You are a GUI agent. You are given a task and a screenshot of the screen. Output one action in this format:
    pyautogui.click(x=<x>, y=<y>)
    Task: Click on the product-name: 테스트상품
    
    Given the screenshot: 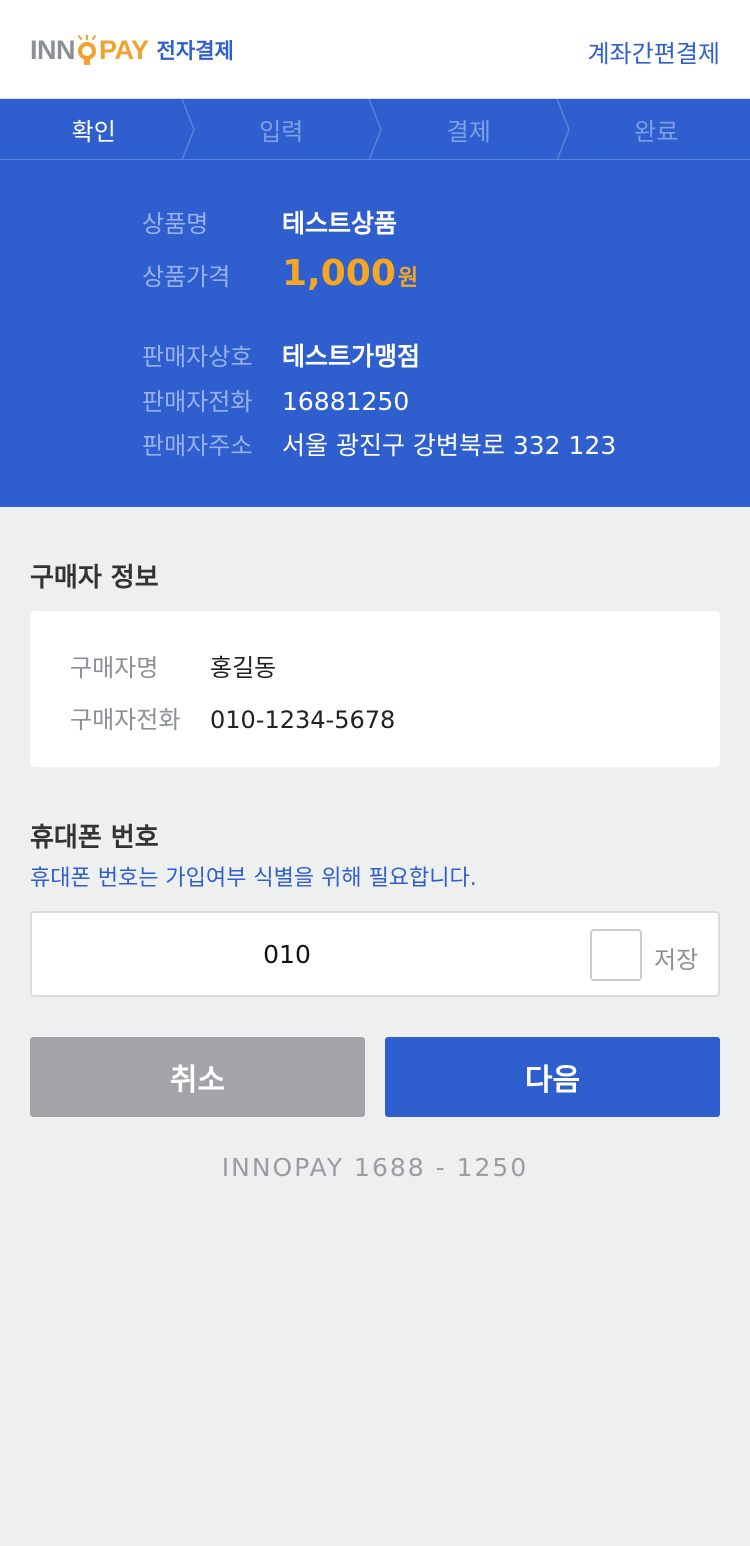 What is the action you would take?
    pyautogui.click(x=340, y=223)
    